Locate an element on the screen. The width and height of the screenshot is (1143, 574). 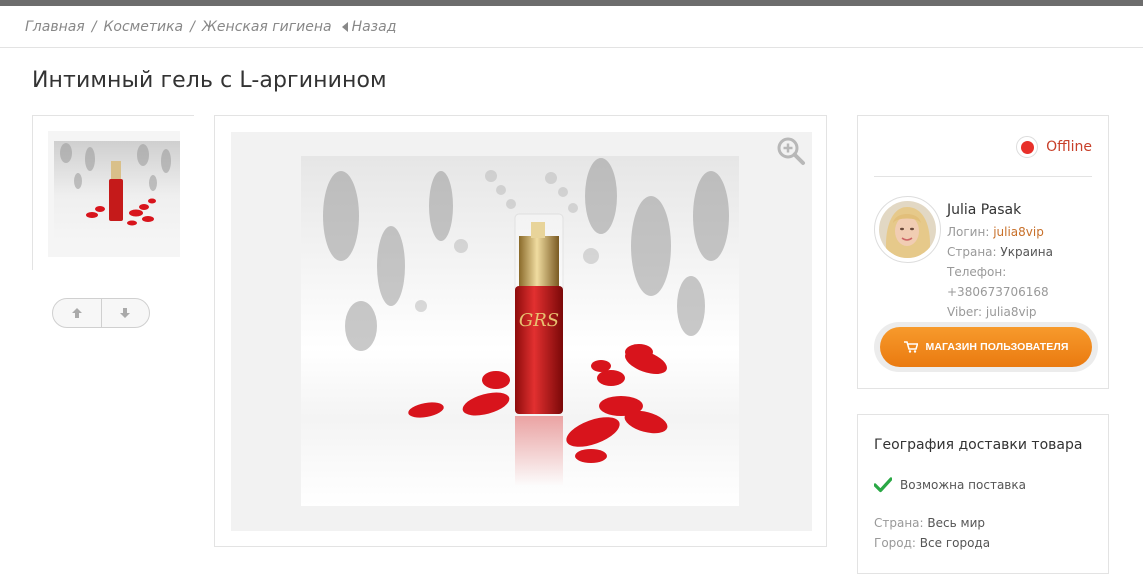
seller-viber-row: Viber: julia8vip is located at coordinates (1027, 312).